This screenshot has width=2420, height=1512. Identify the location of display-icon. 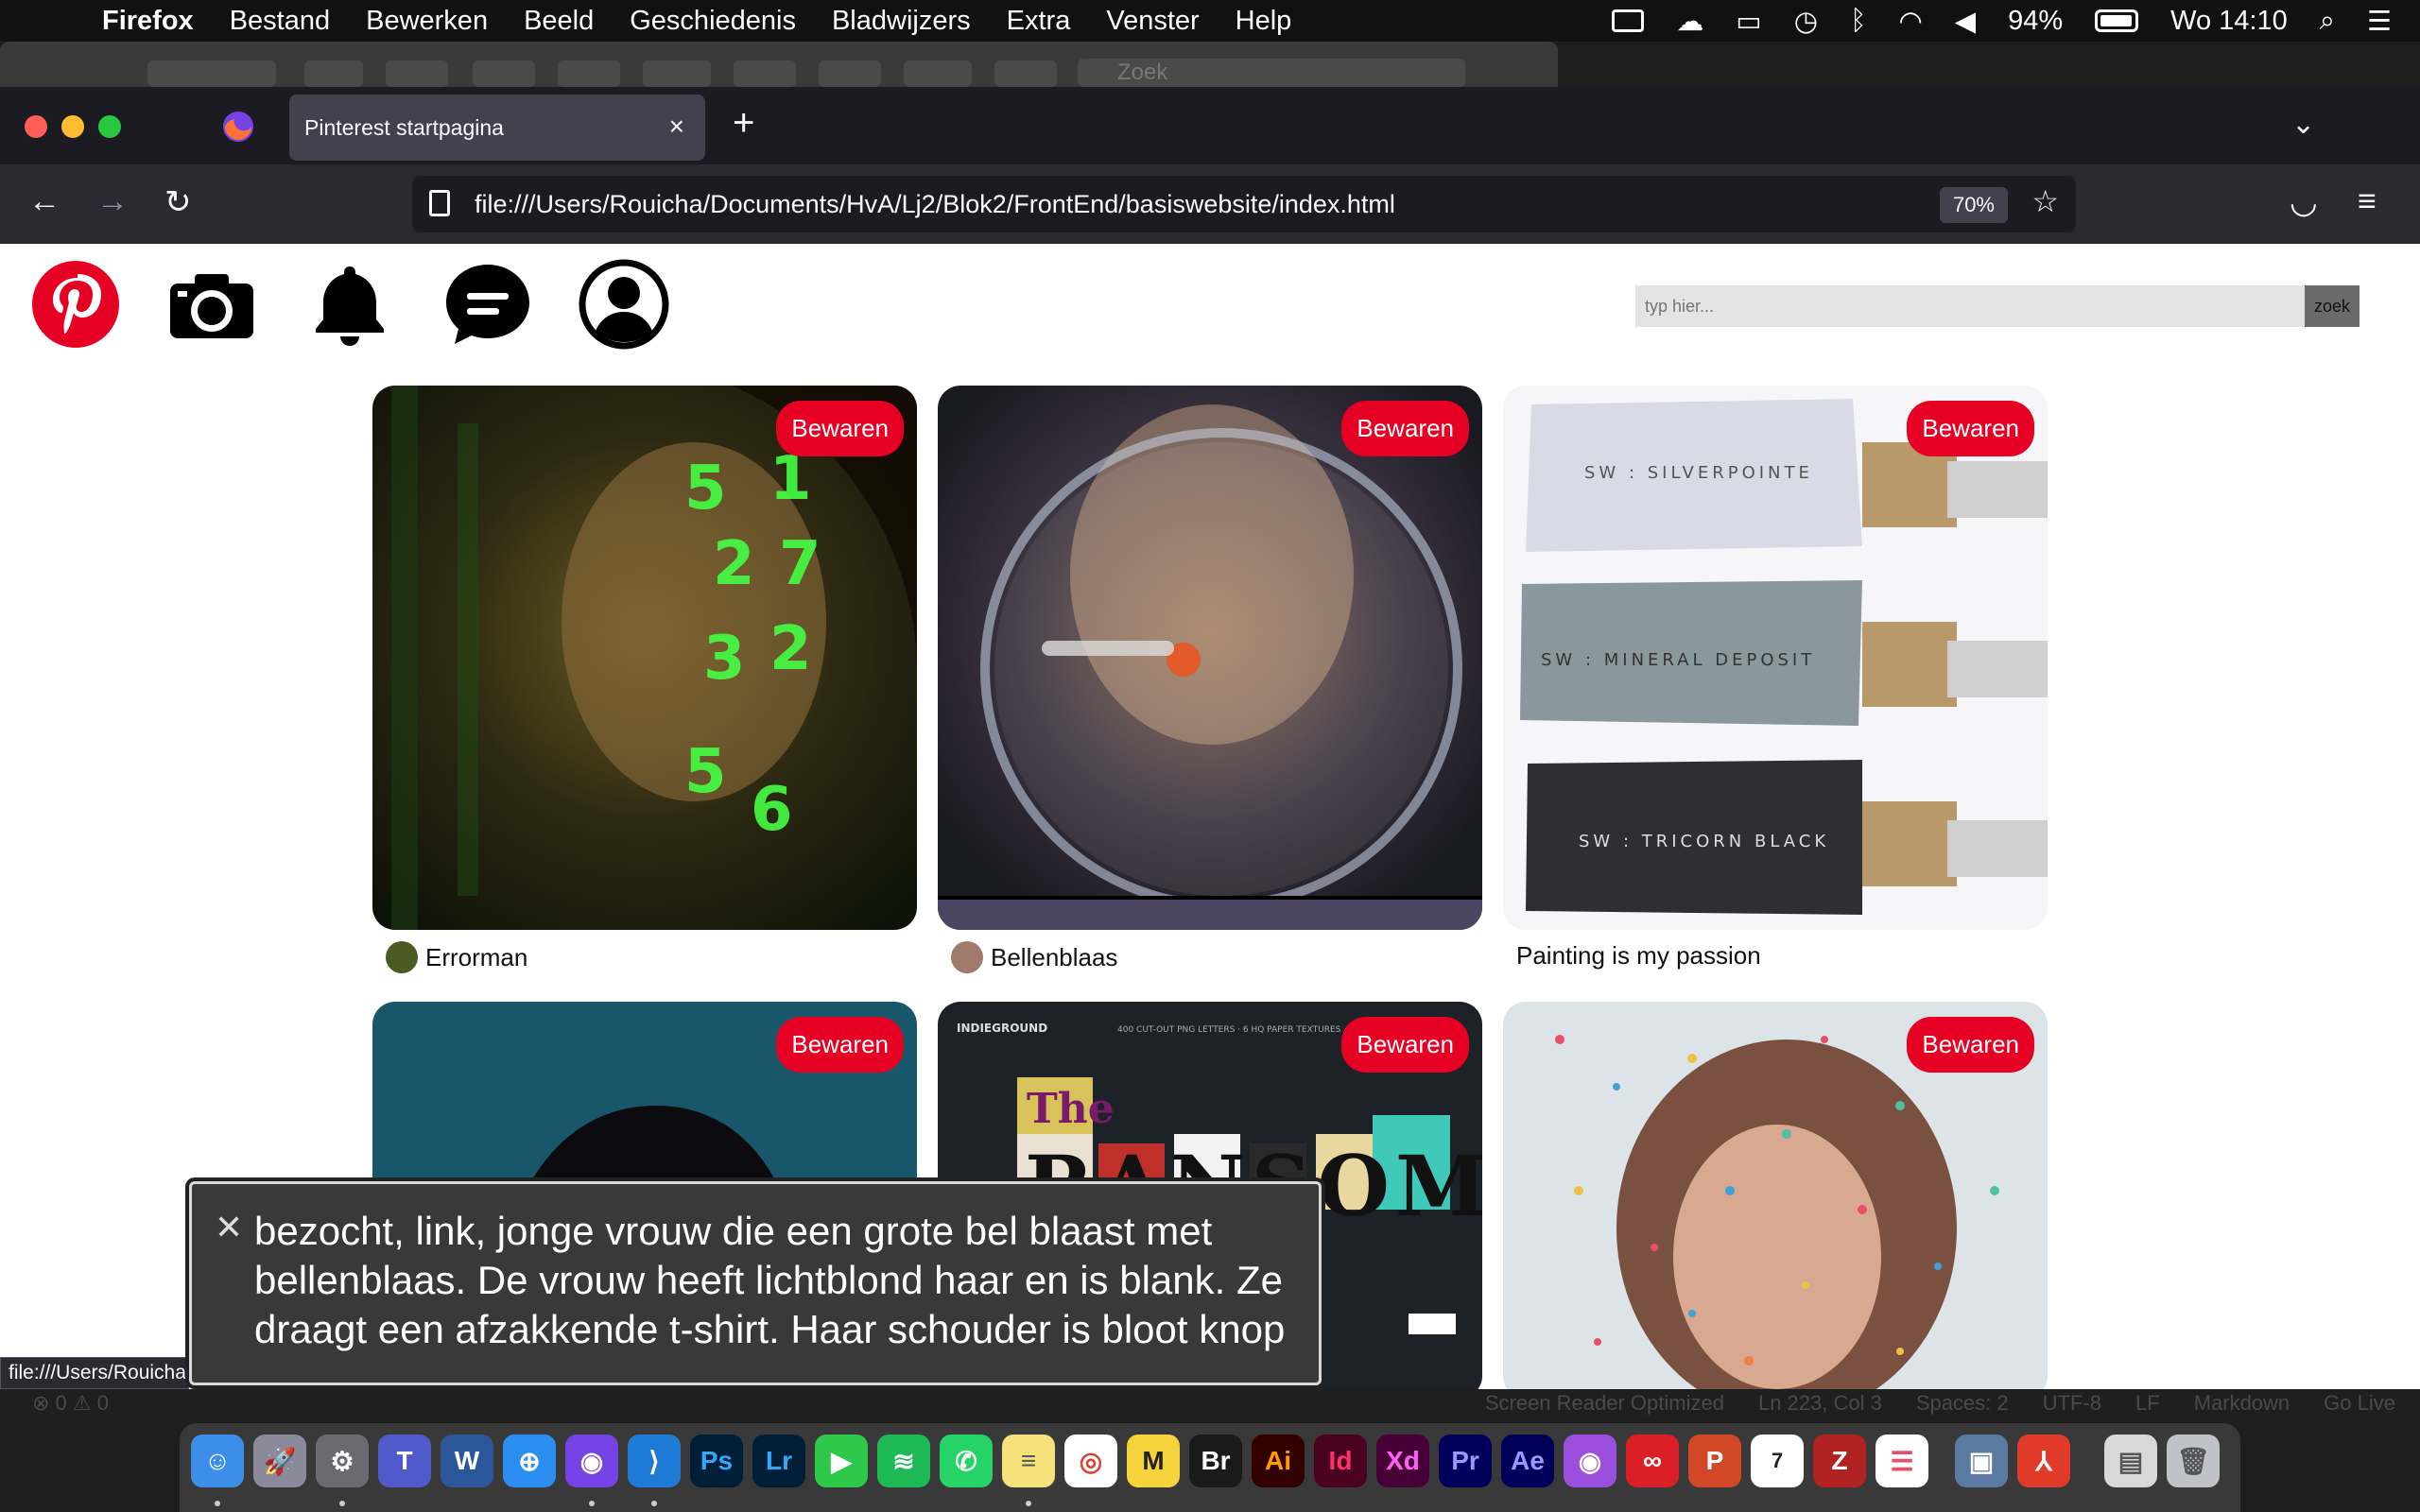
(1629, 20).